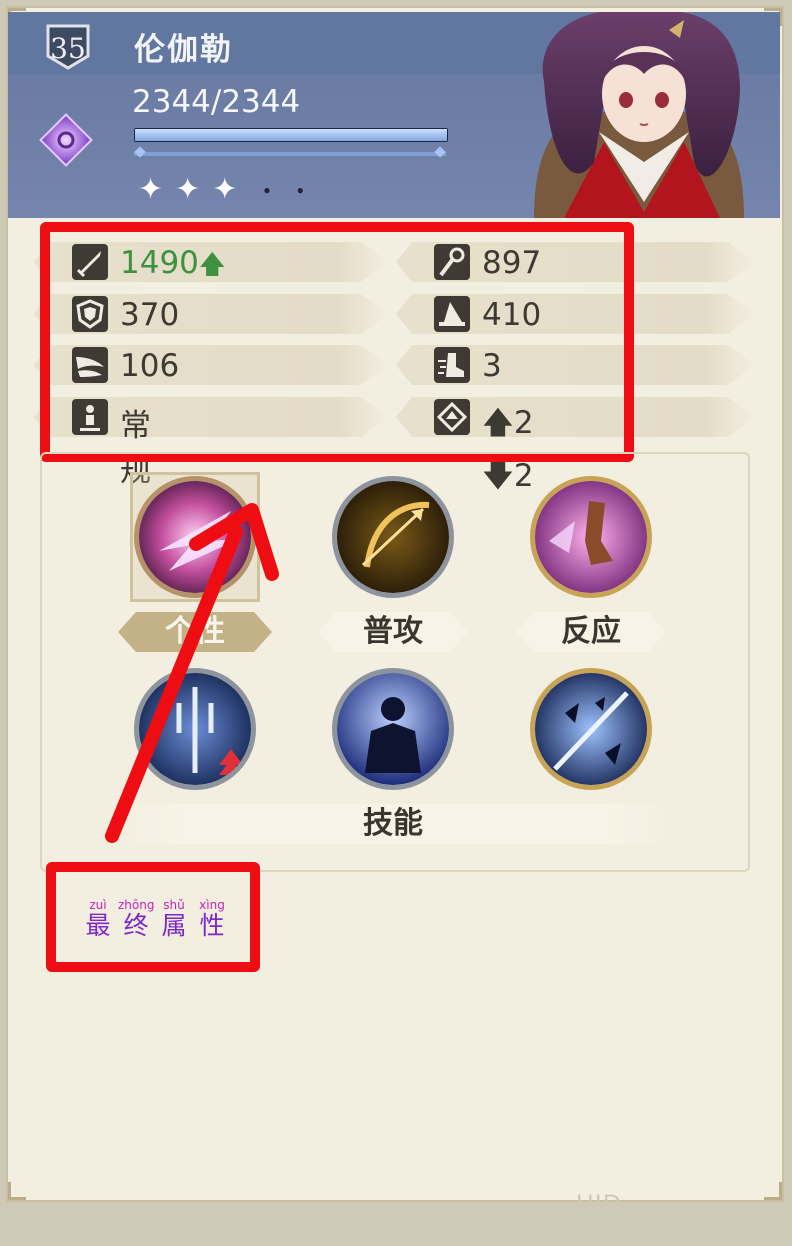  Describe the element at coordinates (337, 342) in the screenshot. I see `stats-highlight-box` at that location.